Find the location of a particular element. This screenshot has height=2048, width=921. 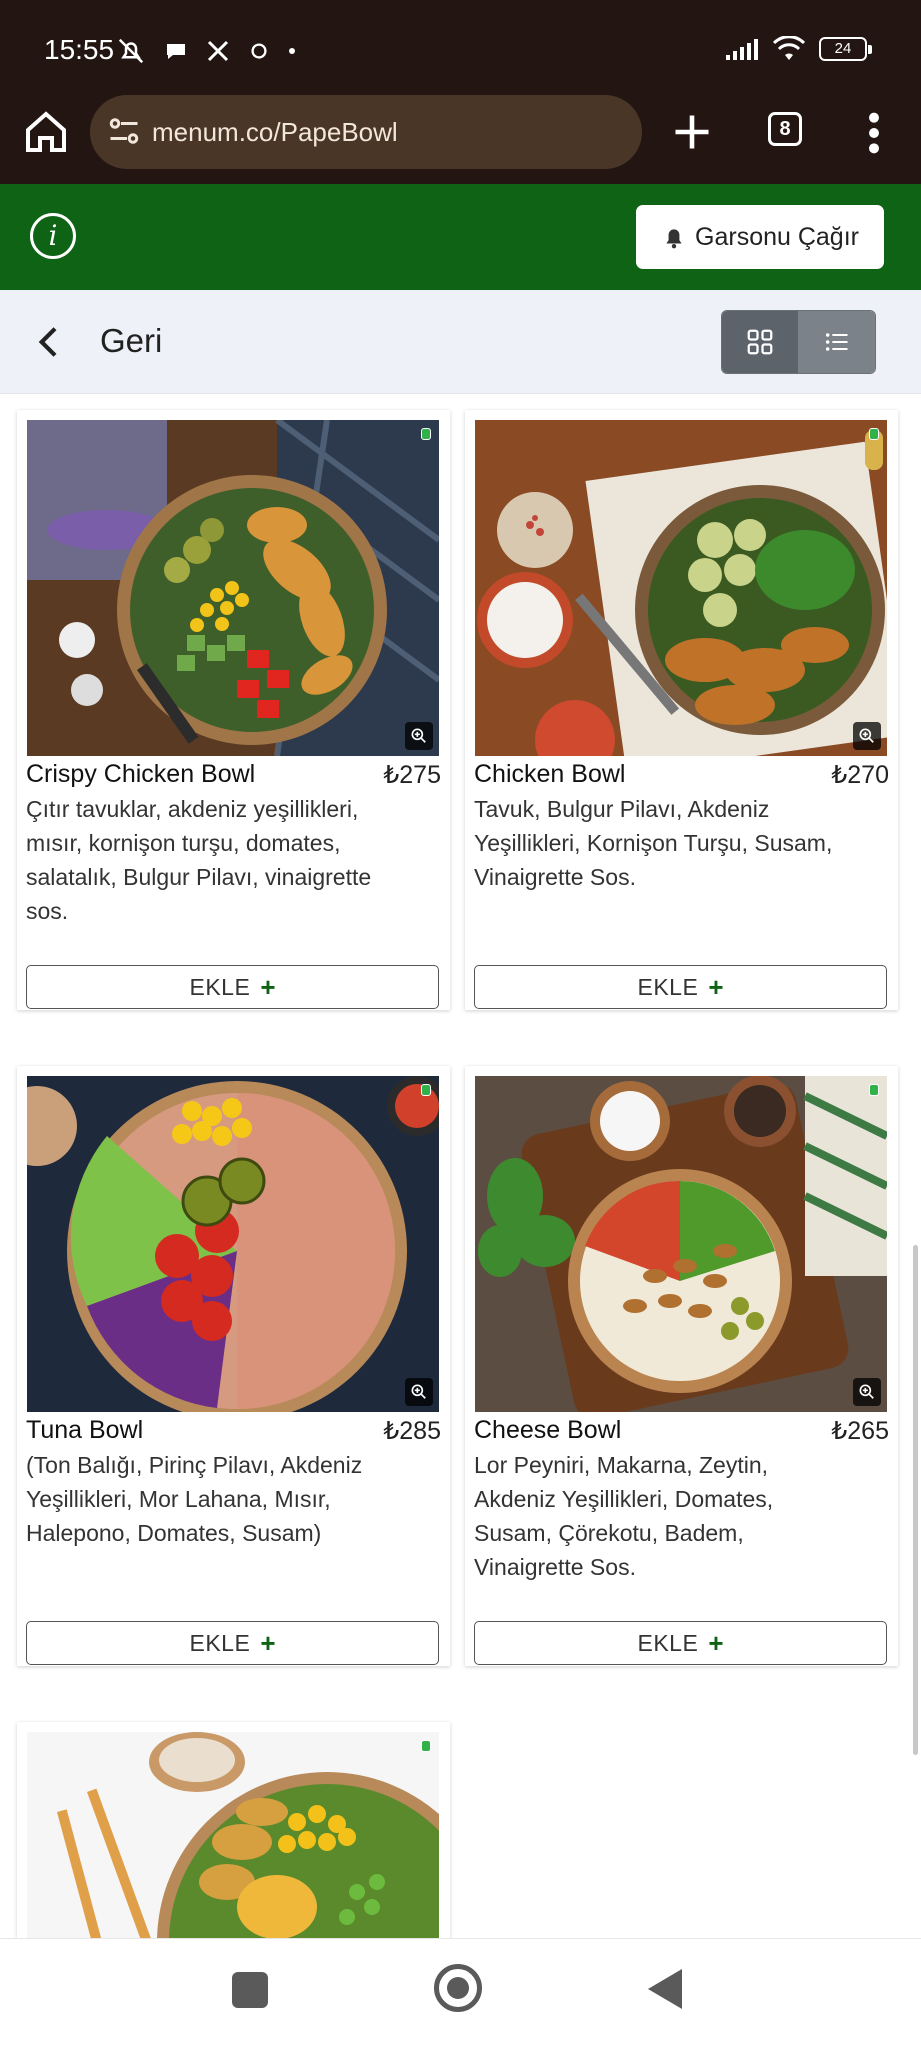

home-icon is located at coordinates (46, 132).